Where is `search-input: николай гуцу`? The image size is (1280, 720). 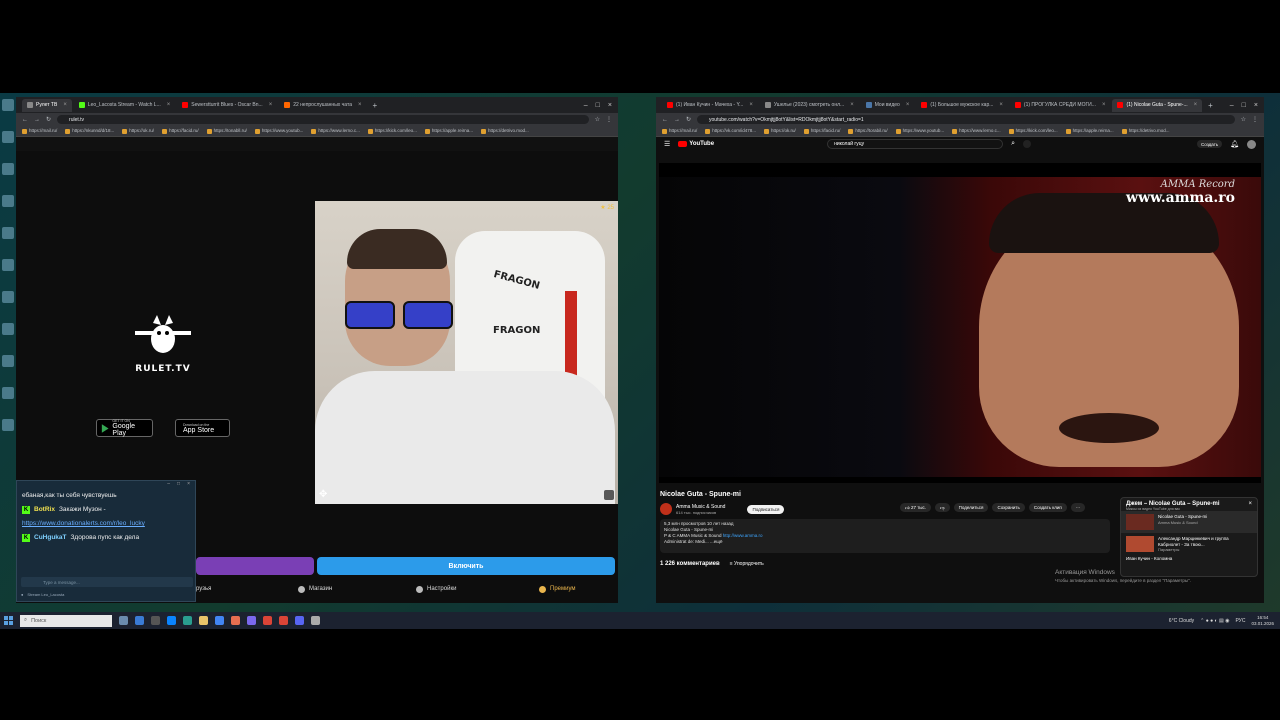
search-input: николай гуцу is located at coordinates (915, 144).